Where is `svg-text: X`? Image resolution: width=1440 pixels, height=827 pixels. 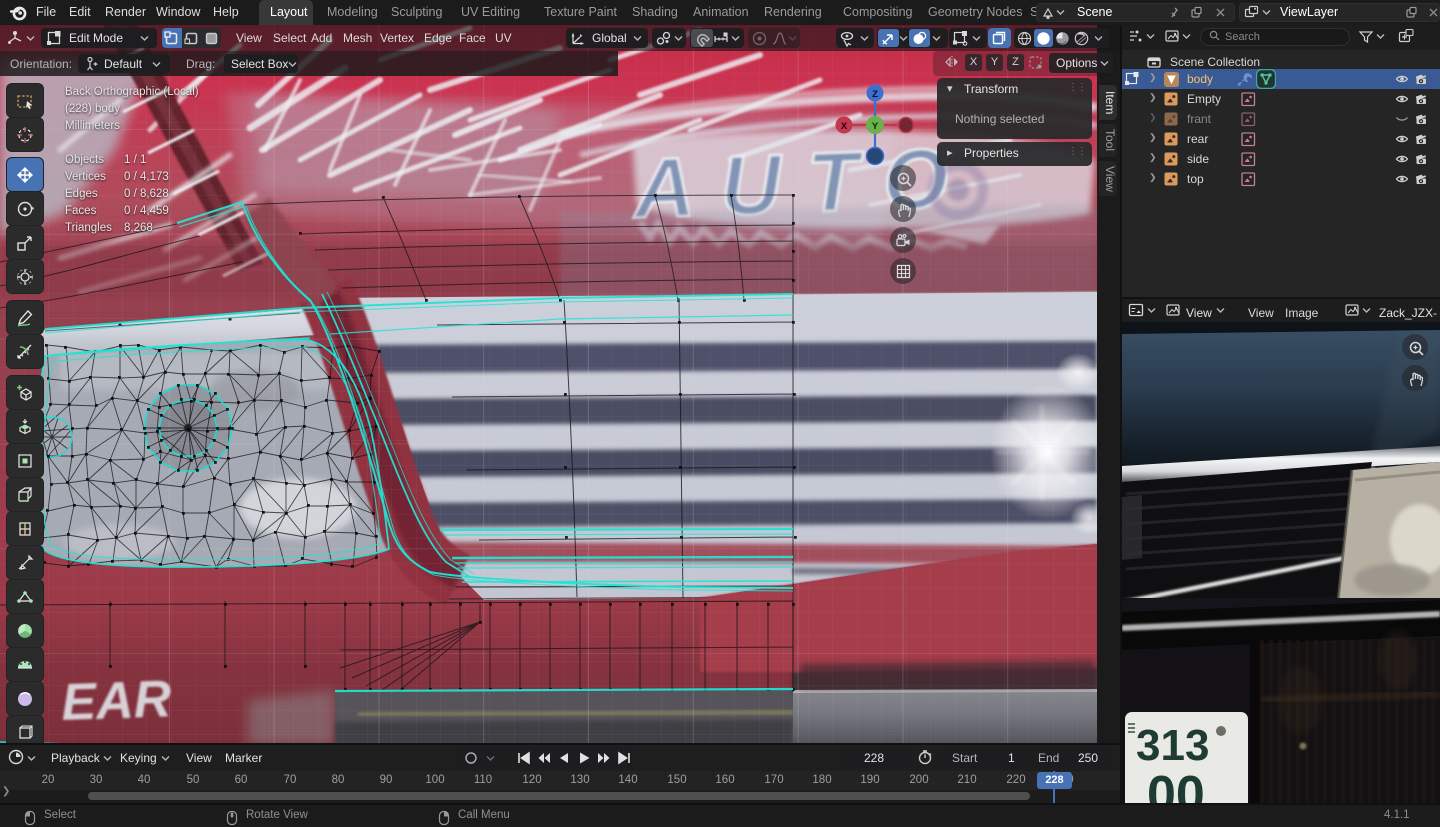 svg-text: X is located at coordinates (844, 126).